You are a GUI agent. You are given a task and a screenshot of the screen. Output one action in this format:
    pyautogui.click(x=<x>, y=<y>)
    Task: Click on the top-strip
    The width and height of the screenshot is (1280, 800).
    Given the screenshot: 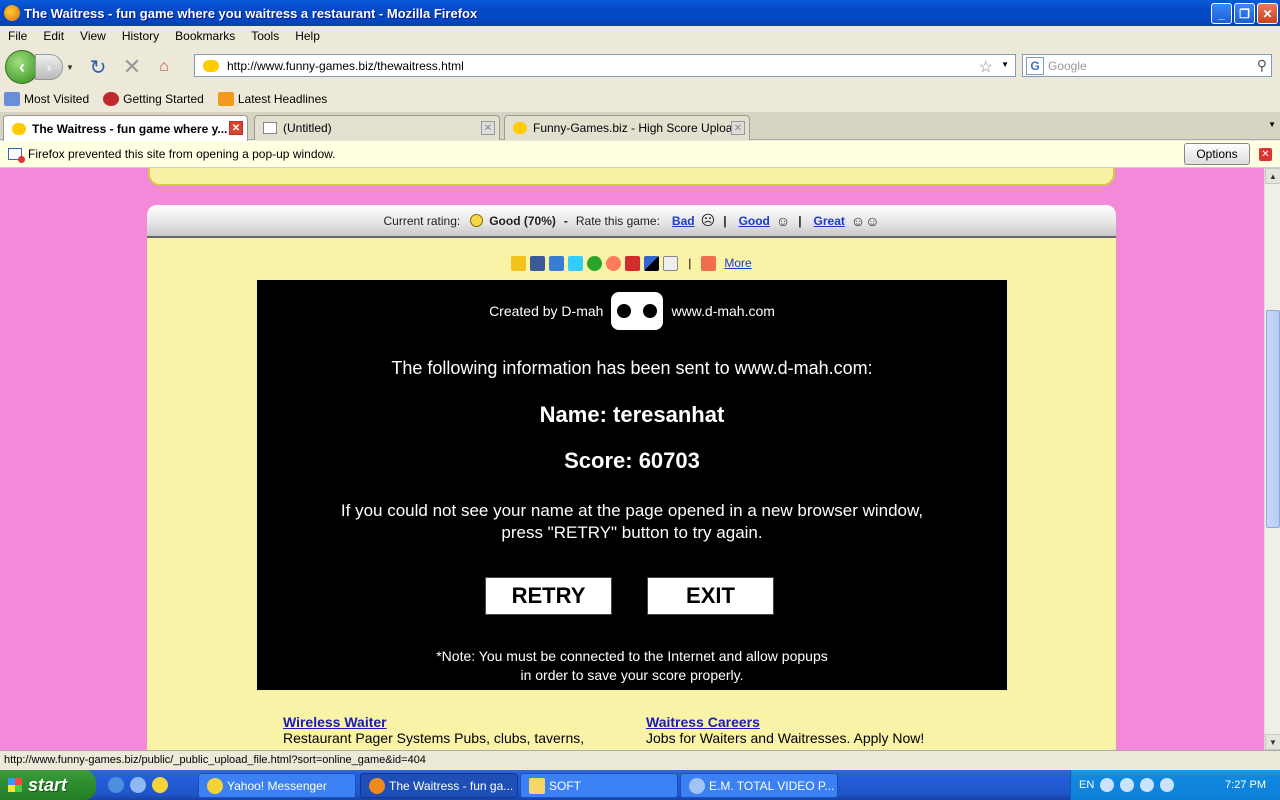 What is the action you would take?
    pyautogui.click(x=631, y=177)
    